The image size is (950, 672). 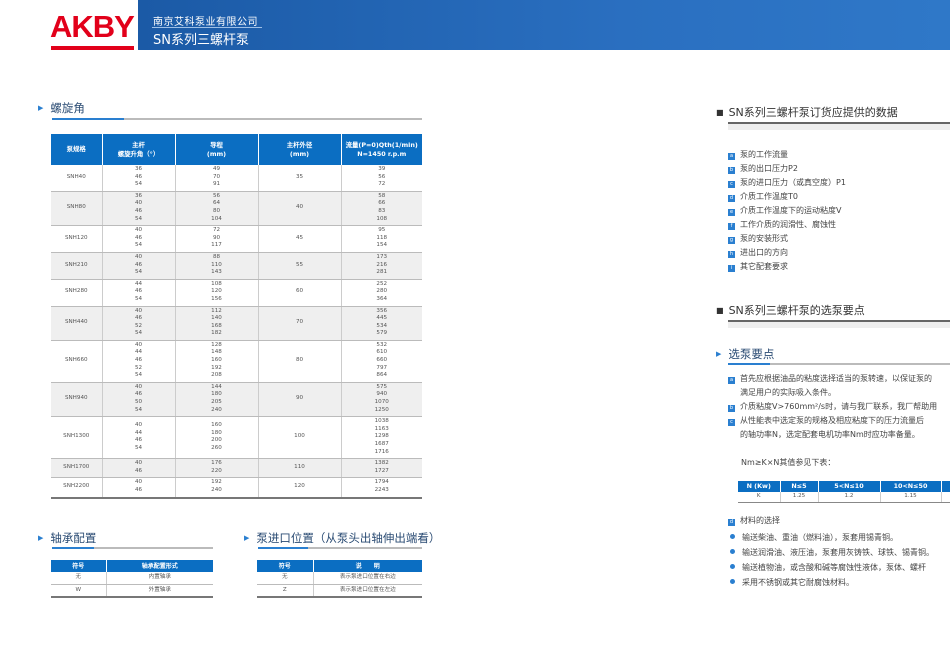 I want to click on lead-value: 220, so click(x=216, y=470).